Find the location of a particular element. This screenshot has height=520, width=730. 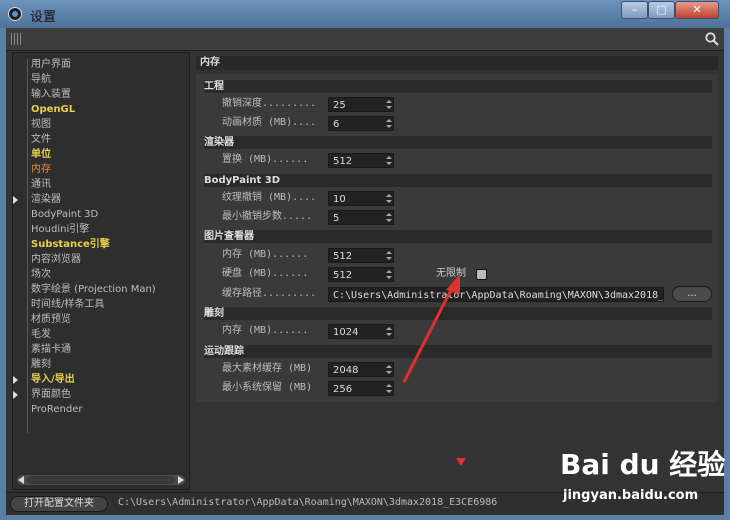

nav-item-label: ProRender is located at coordinates (57, 409).